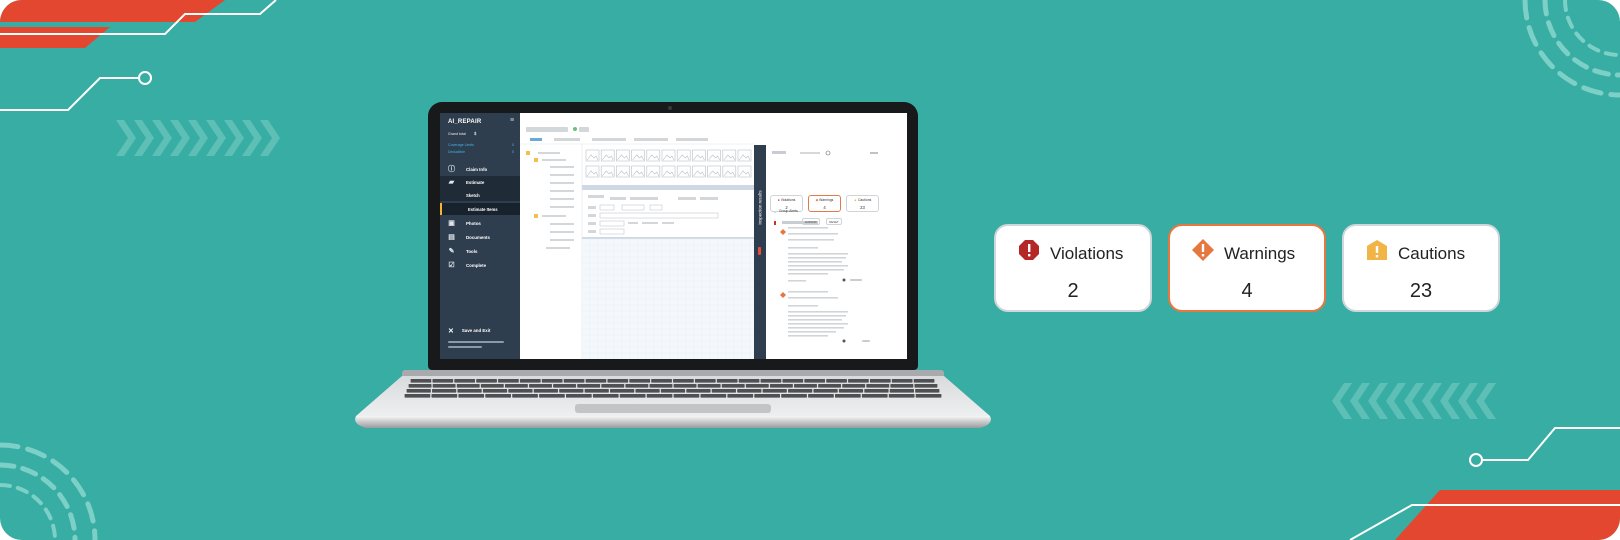  What do you see at coordinates (760, 252) in the screenshot?
I see `inspection-results-tab: Inspection results` at bounding box center [760, 252].